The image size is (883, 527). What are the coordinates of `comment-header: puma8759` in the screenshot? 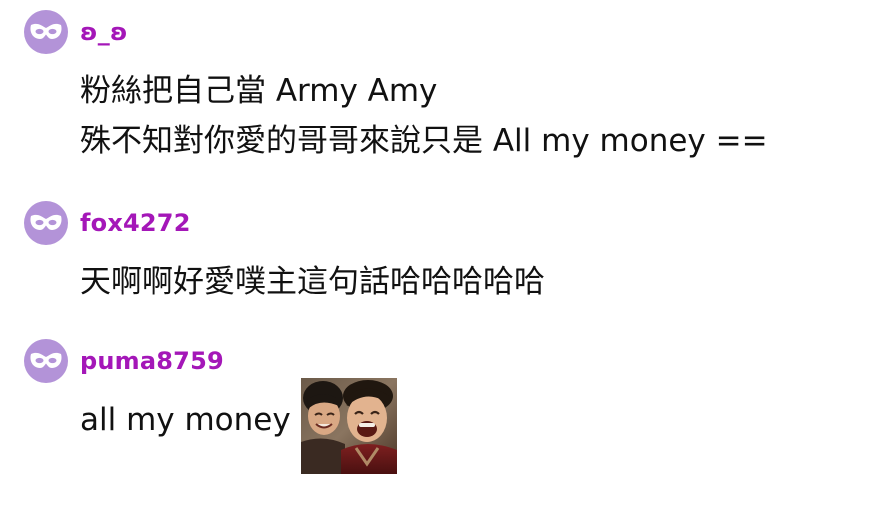 It's located at (124, 361).